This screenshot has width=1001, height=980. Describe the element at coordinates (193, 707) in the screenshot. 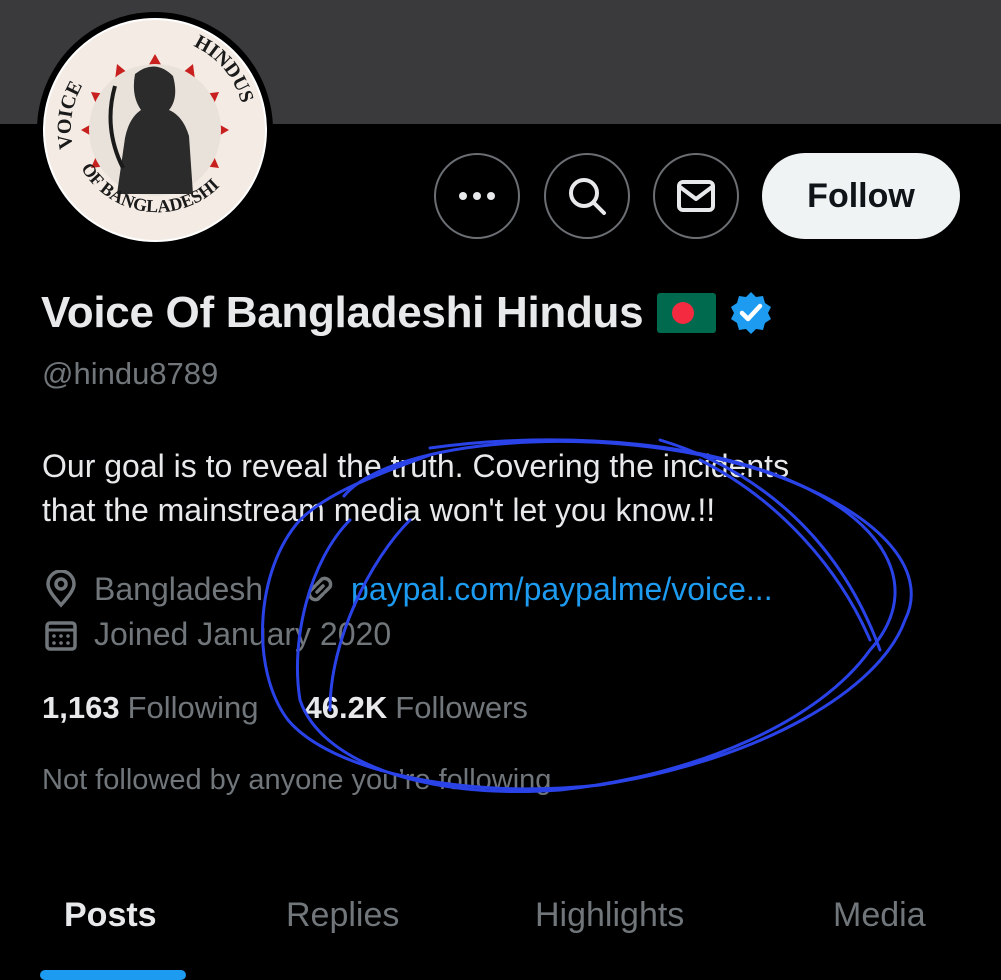

I see `following-label: Following` at that location.